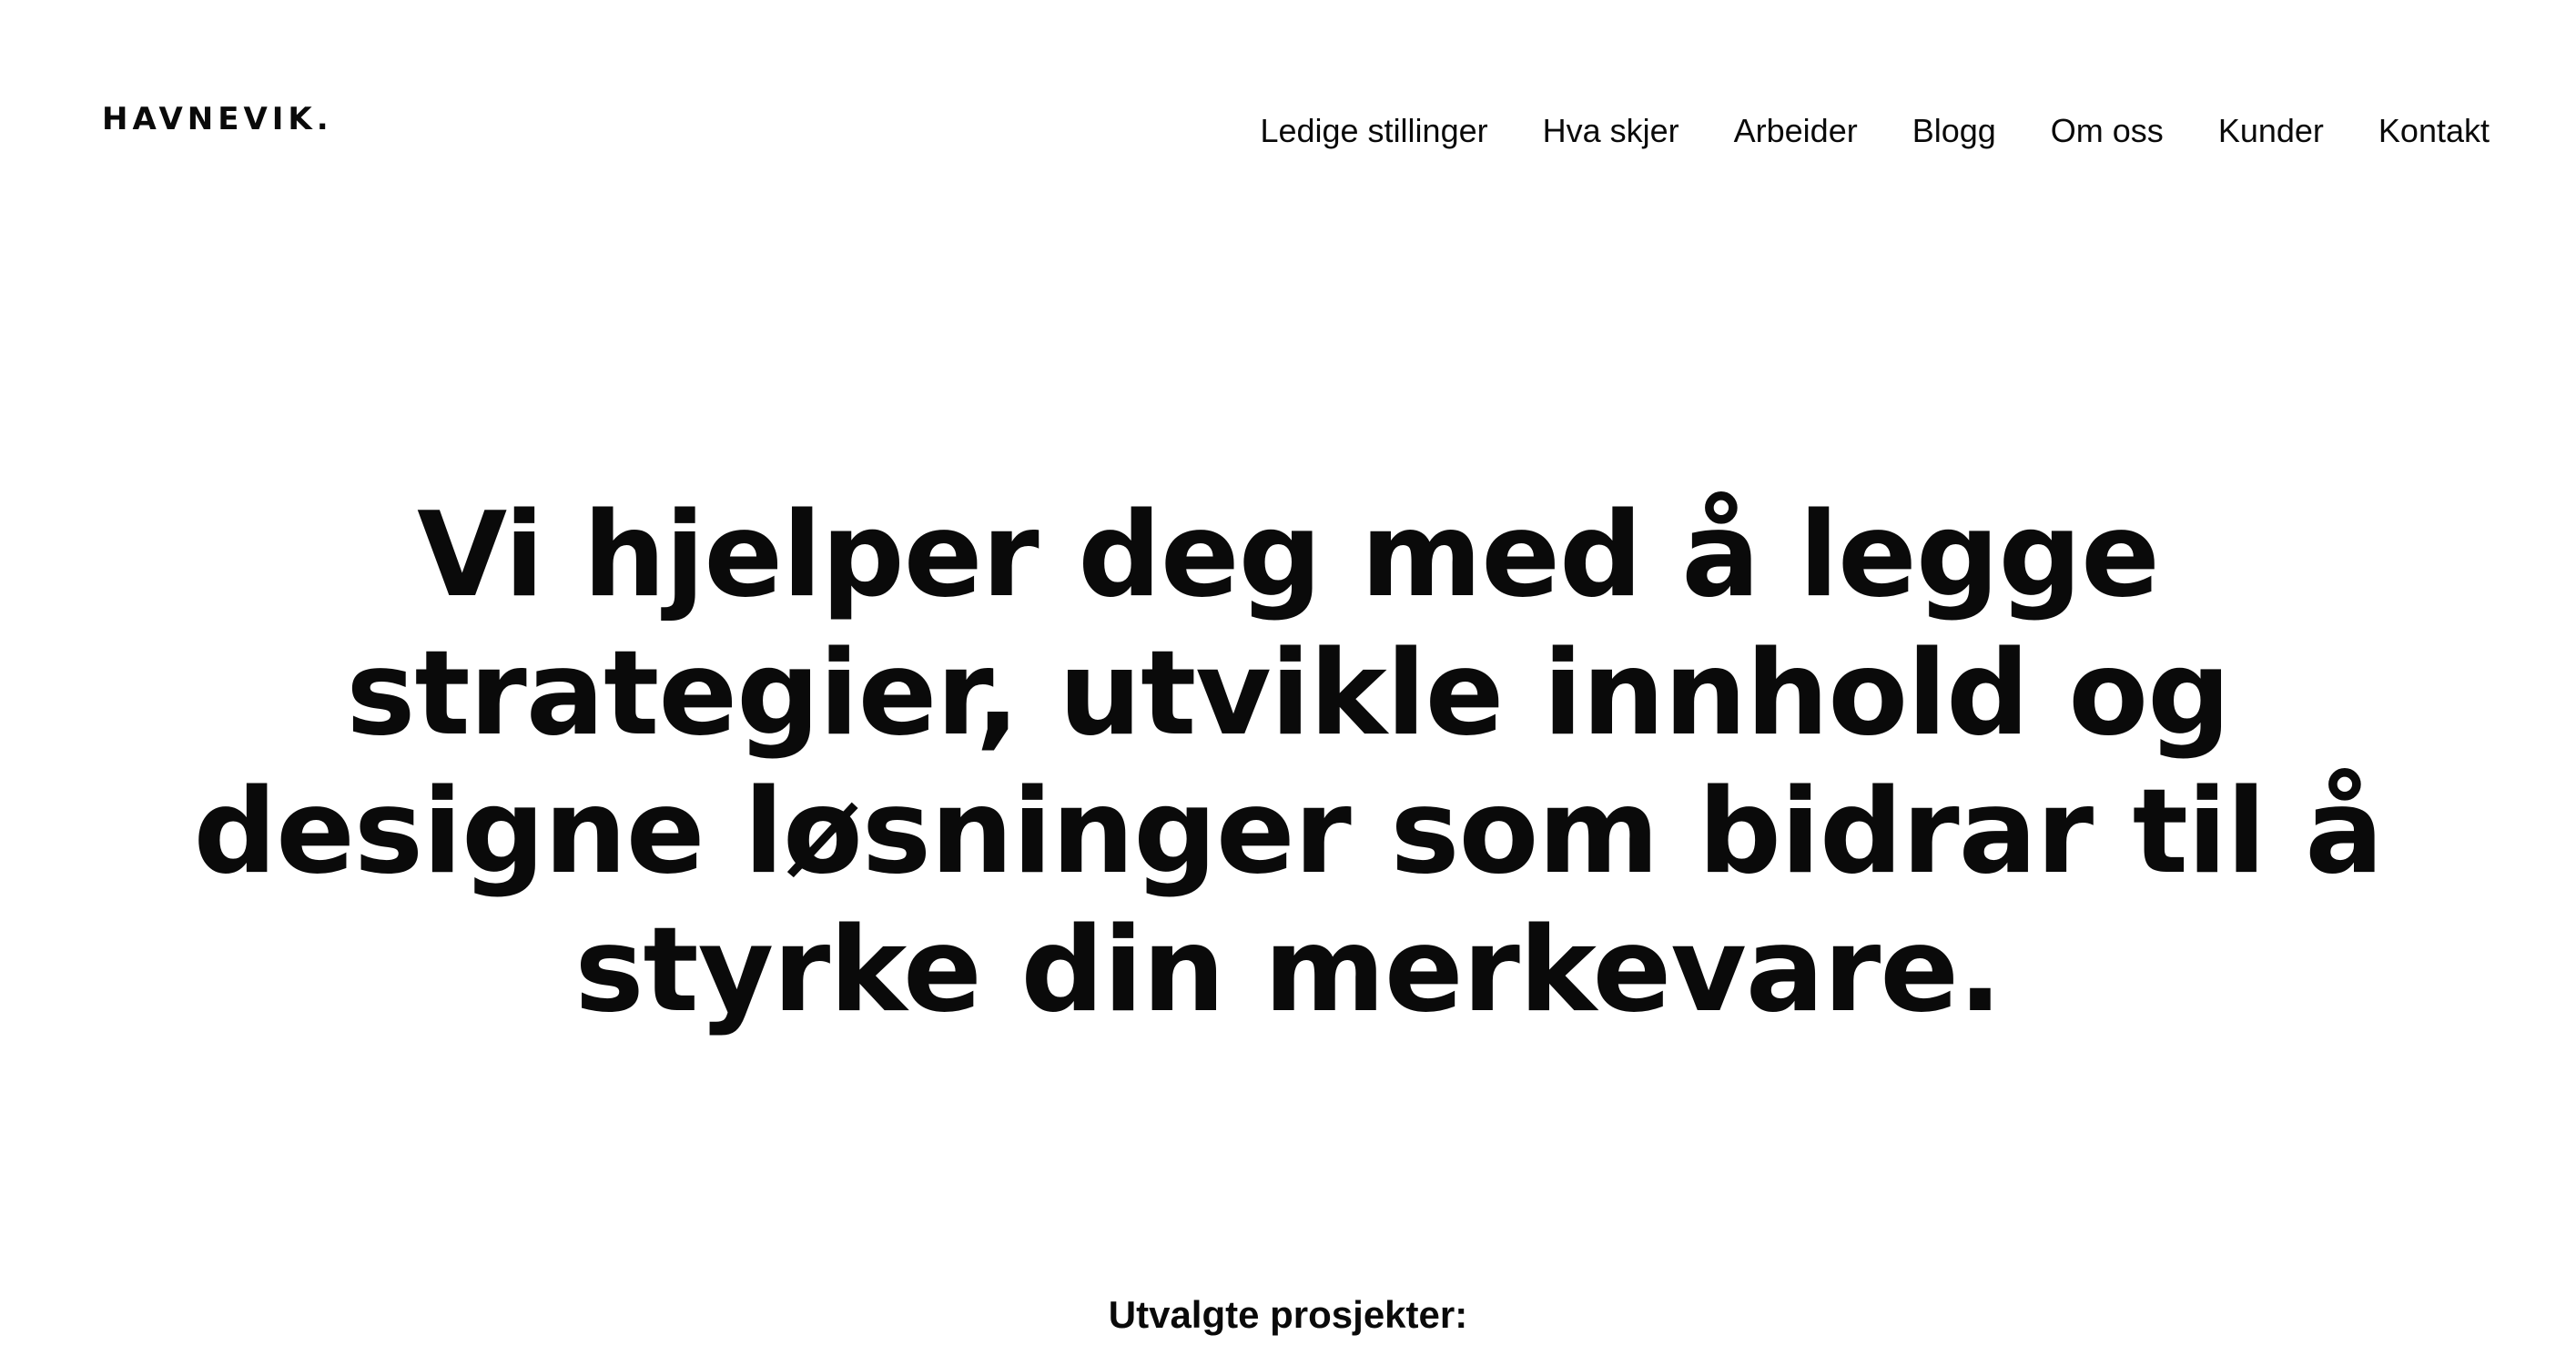 This screenshot has width=2576, height=1345. I want to click on featured-projects-heading: Utvalgte prosjekter:, so click(1288, 1314).